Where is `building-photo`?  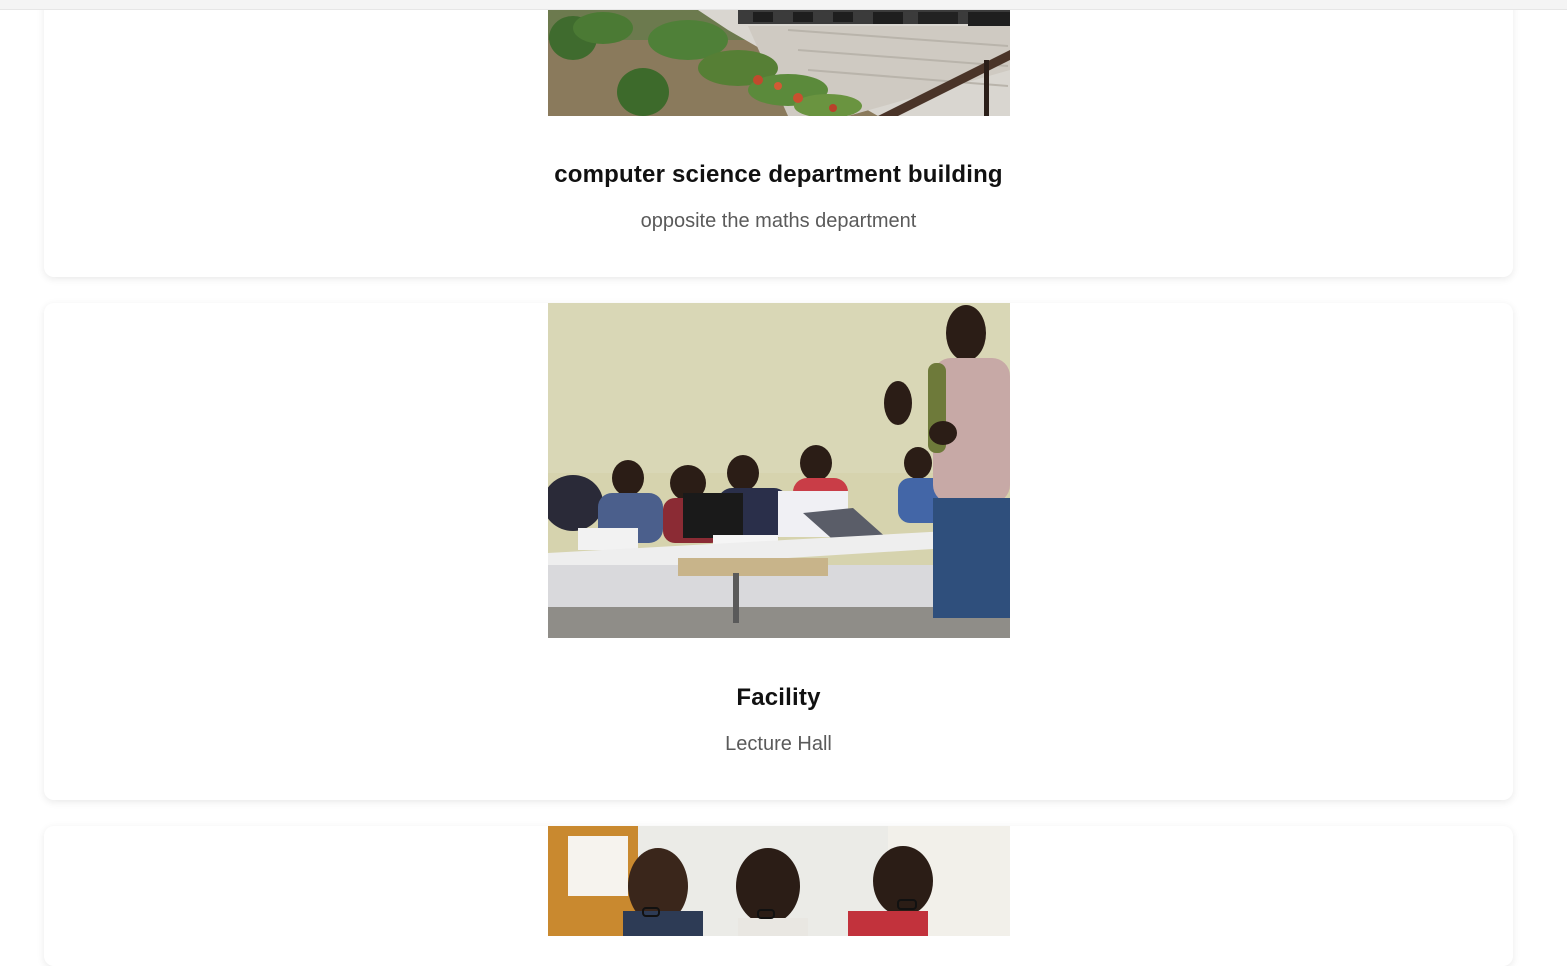 building-photo is located at coordinates (779, 63).